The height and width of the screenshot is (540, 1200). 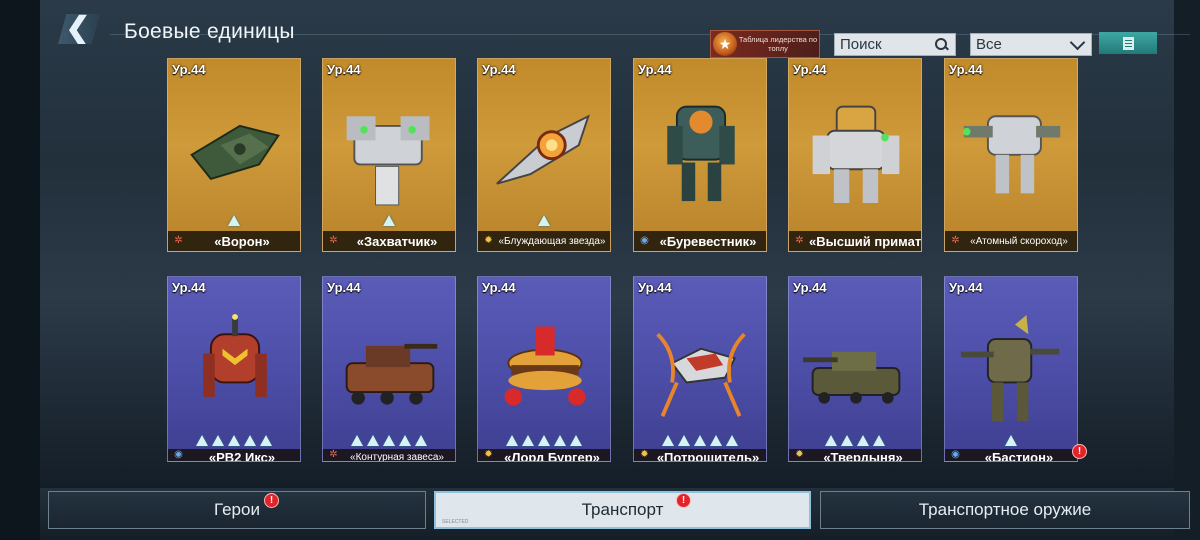 I want to click on unit-card: Ур.44 ◉ «PB2 Икс», so click(x=234, y=369).